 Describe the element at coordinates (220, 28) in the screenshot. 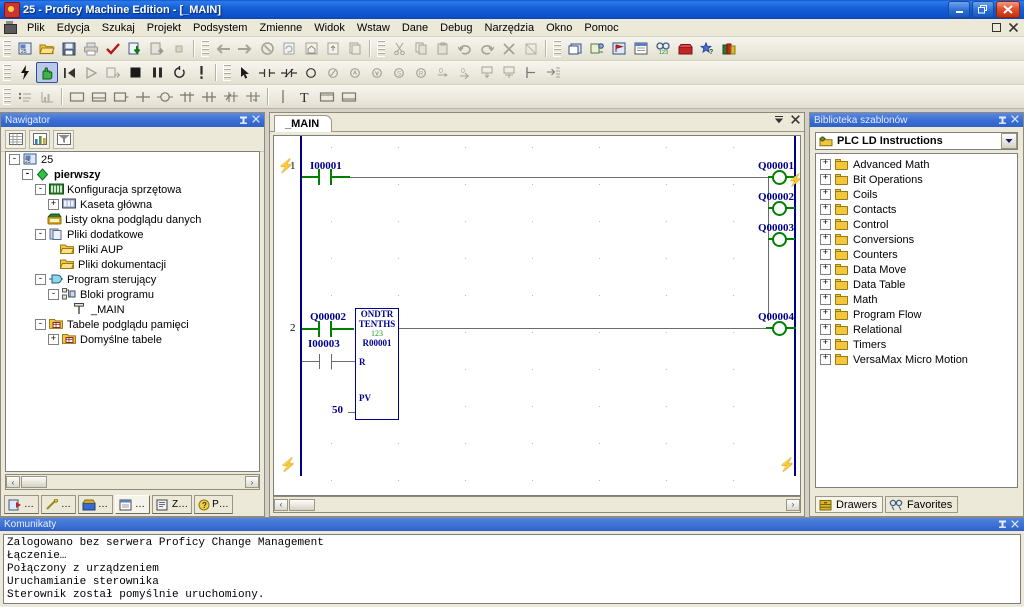

I see `menu-item-podsystem: Podsystem` at that location.